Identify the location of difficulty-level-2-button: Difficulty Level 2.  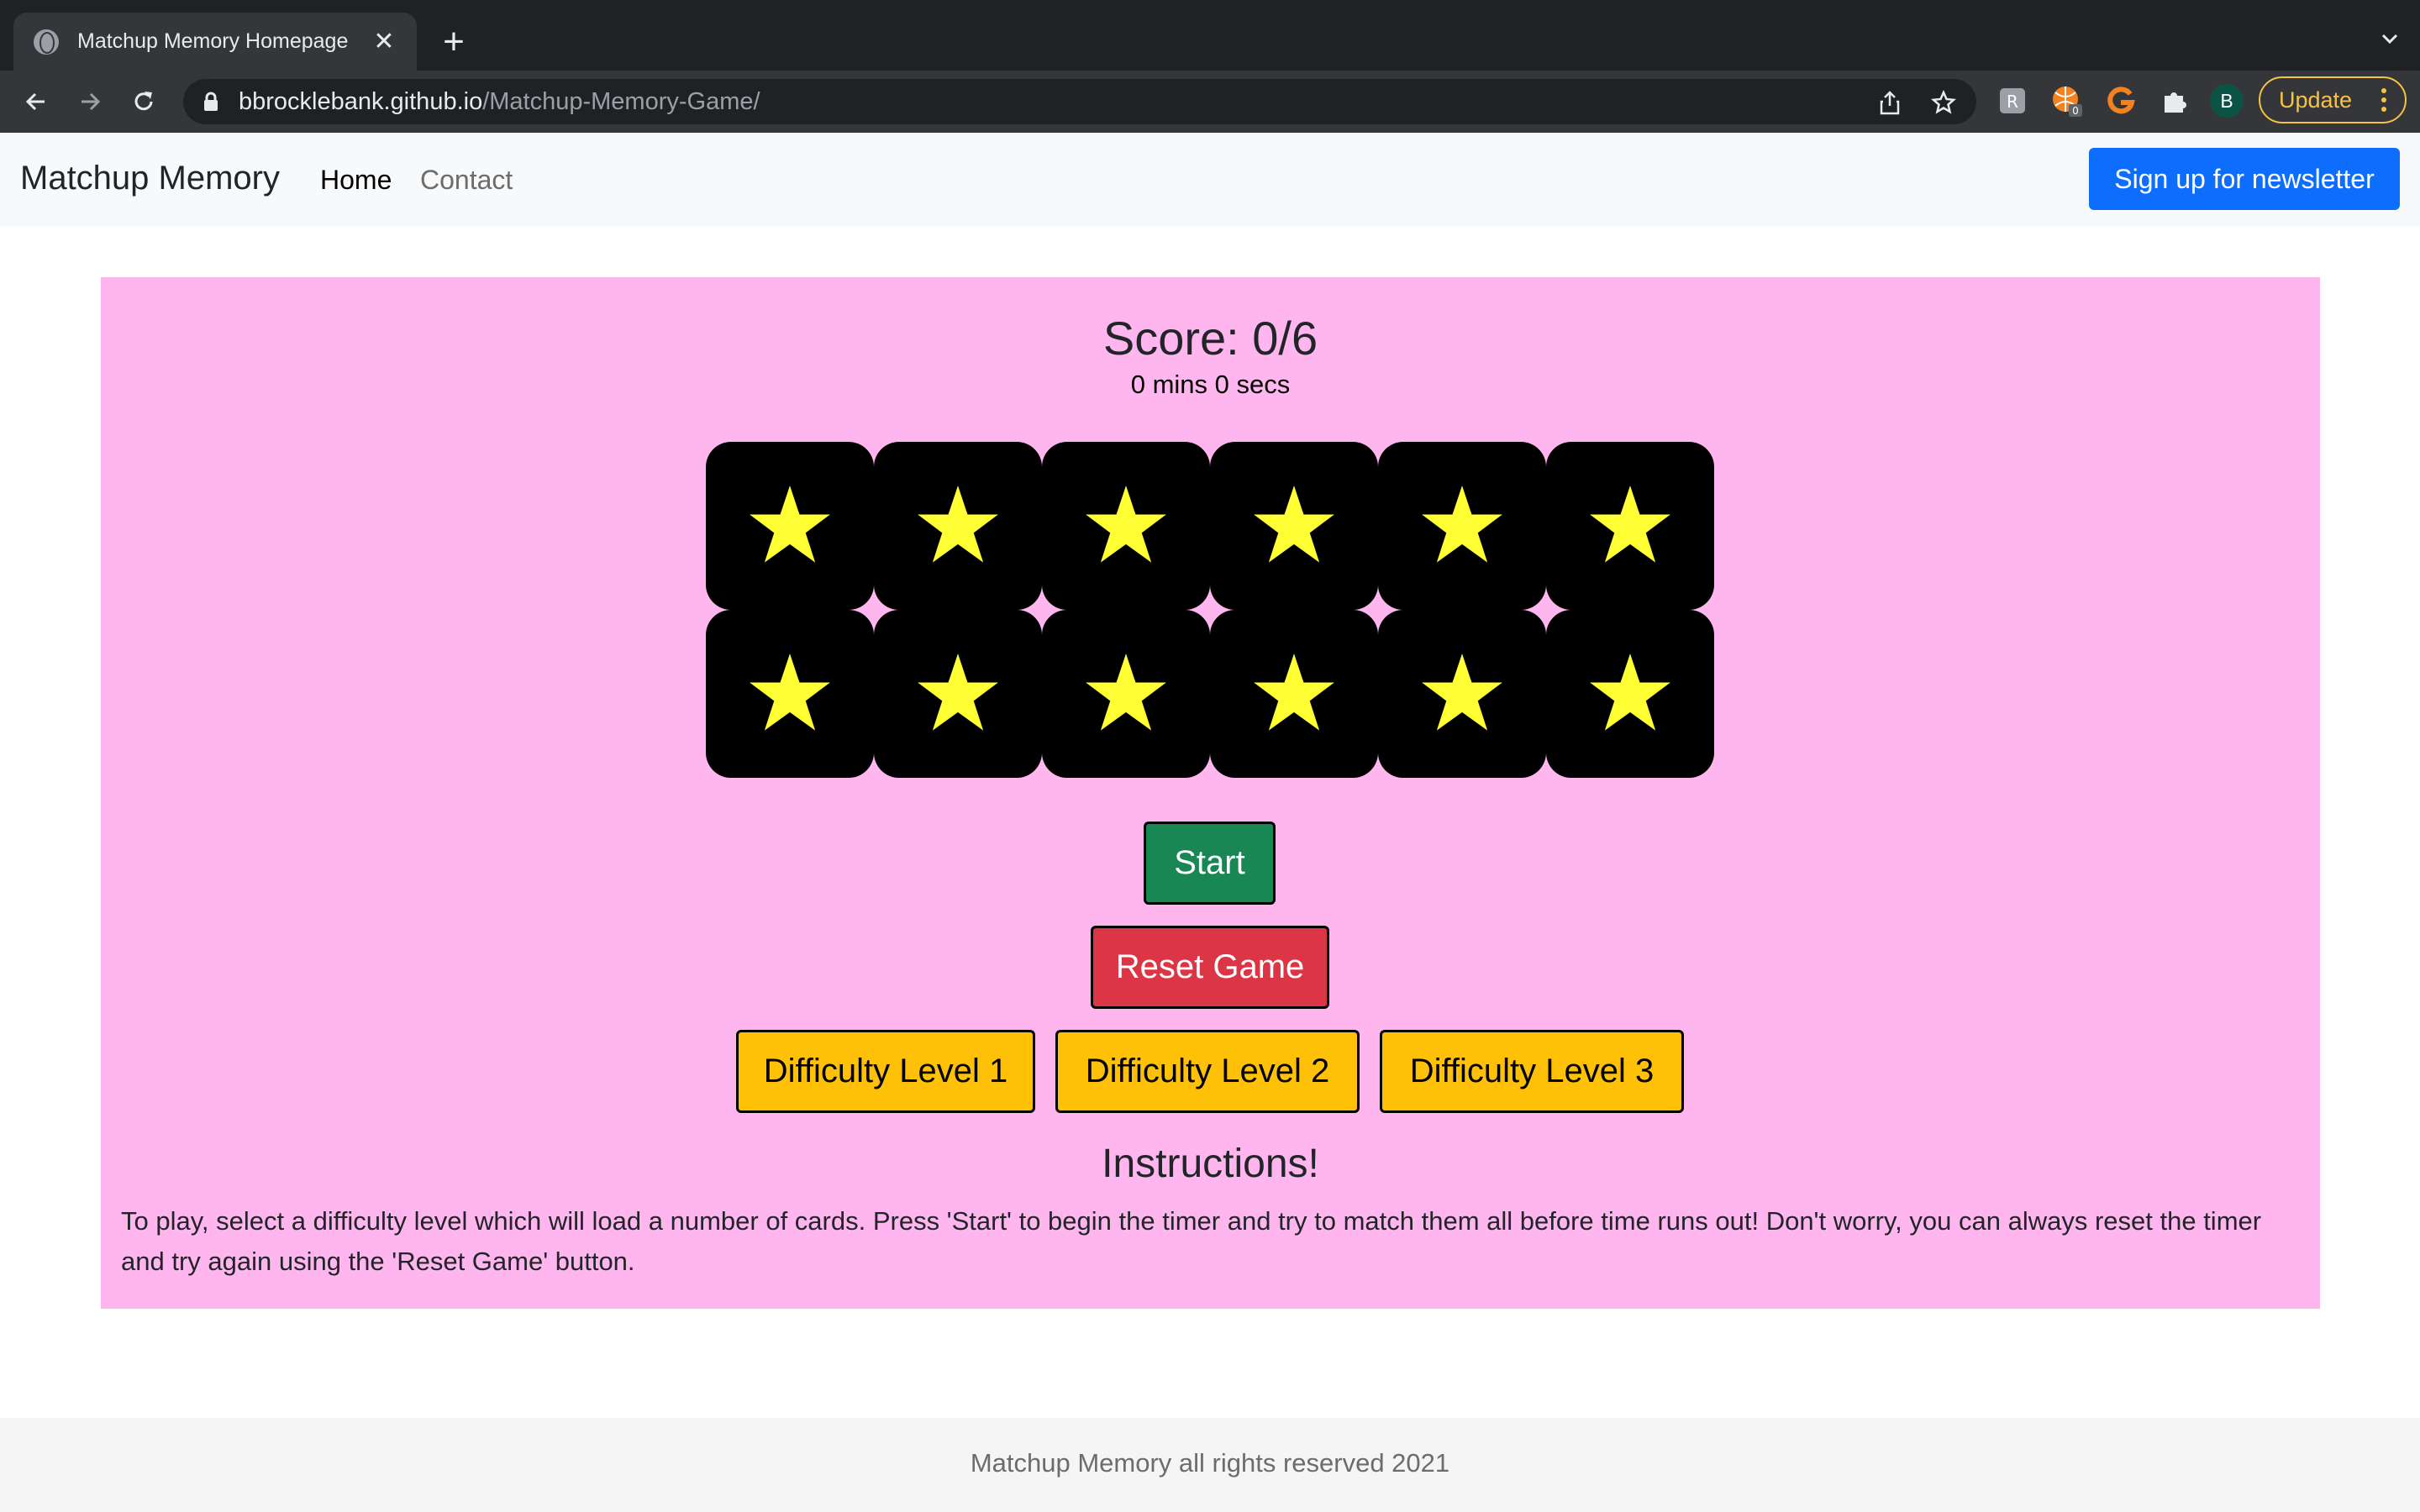
(1207, 1071).